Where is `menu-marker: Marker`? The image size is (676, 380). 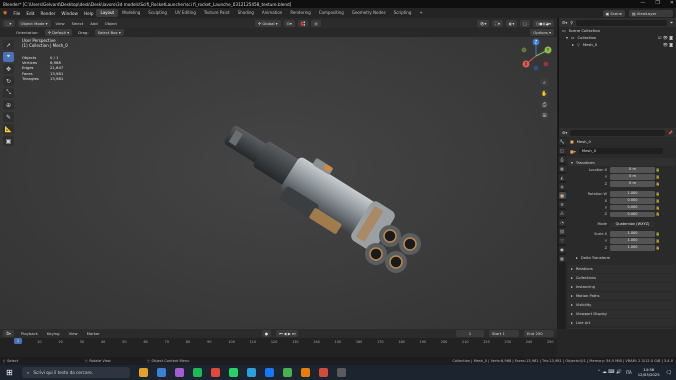
menu-marker: Marker is located at coordinates (93, 333).